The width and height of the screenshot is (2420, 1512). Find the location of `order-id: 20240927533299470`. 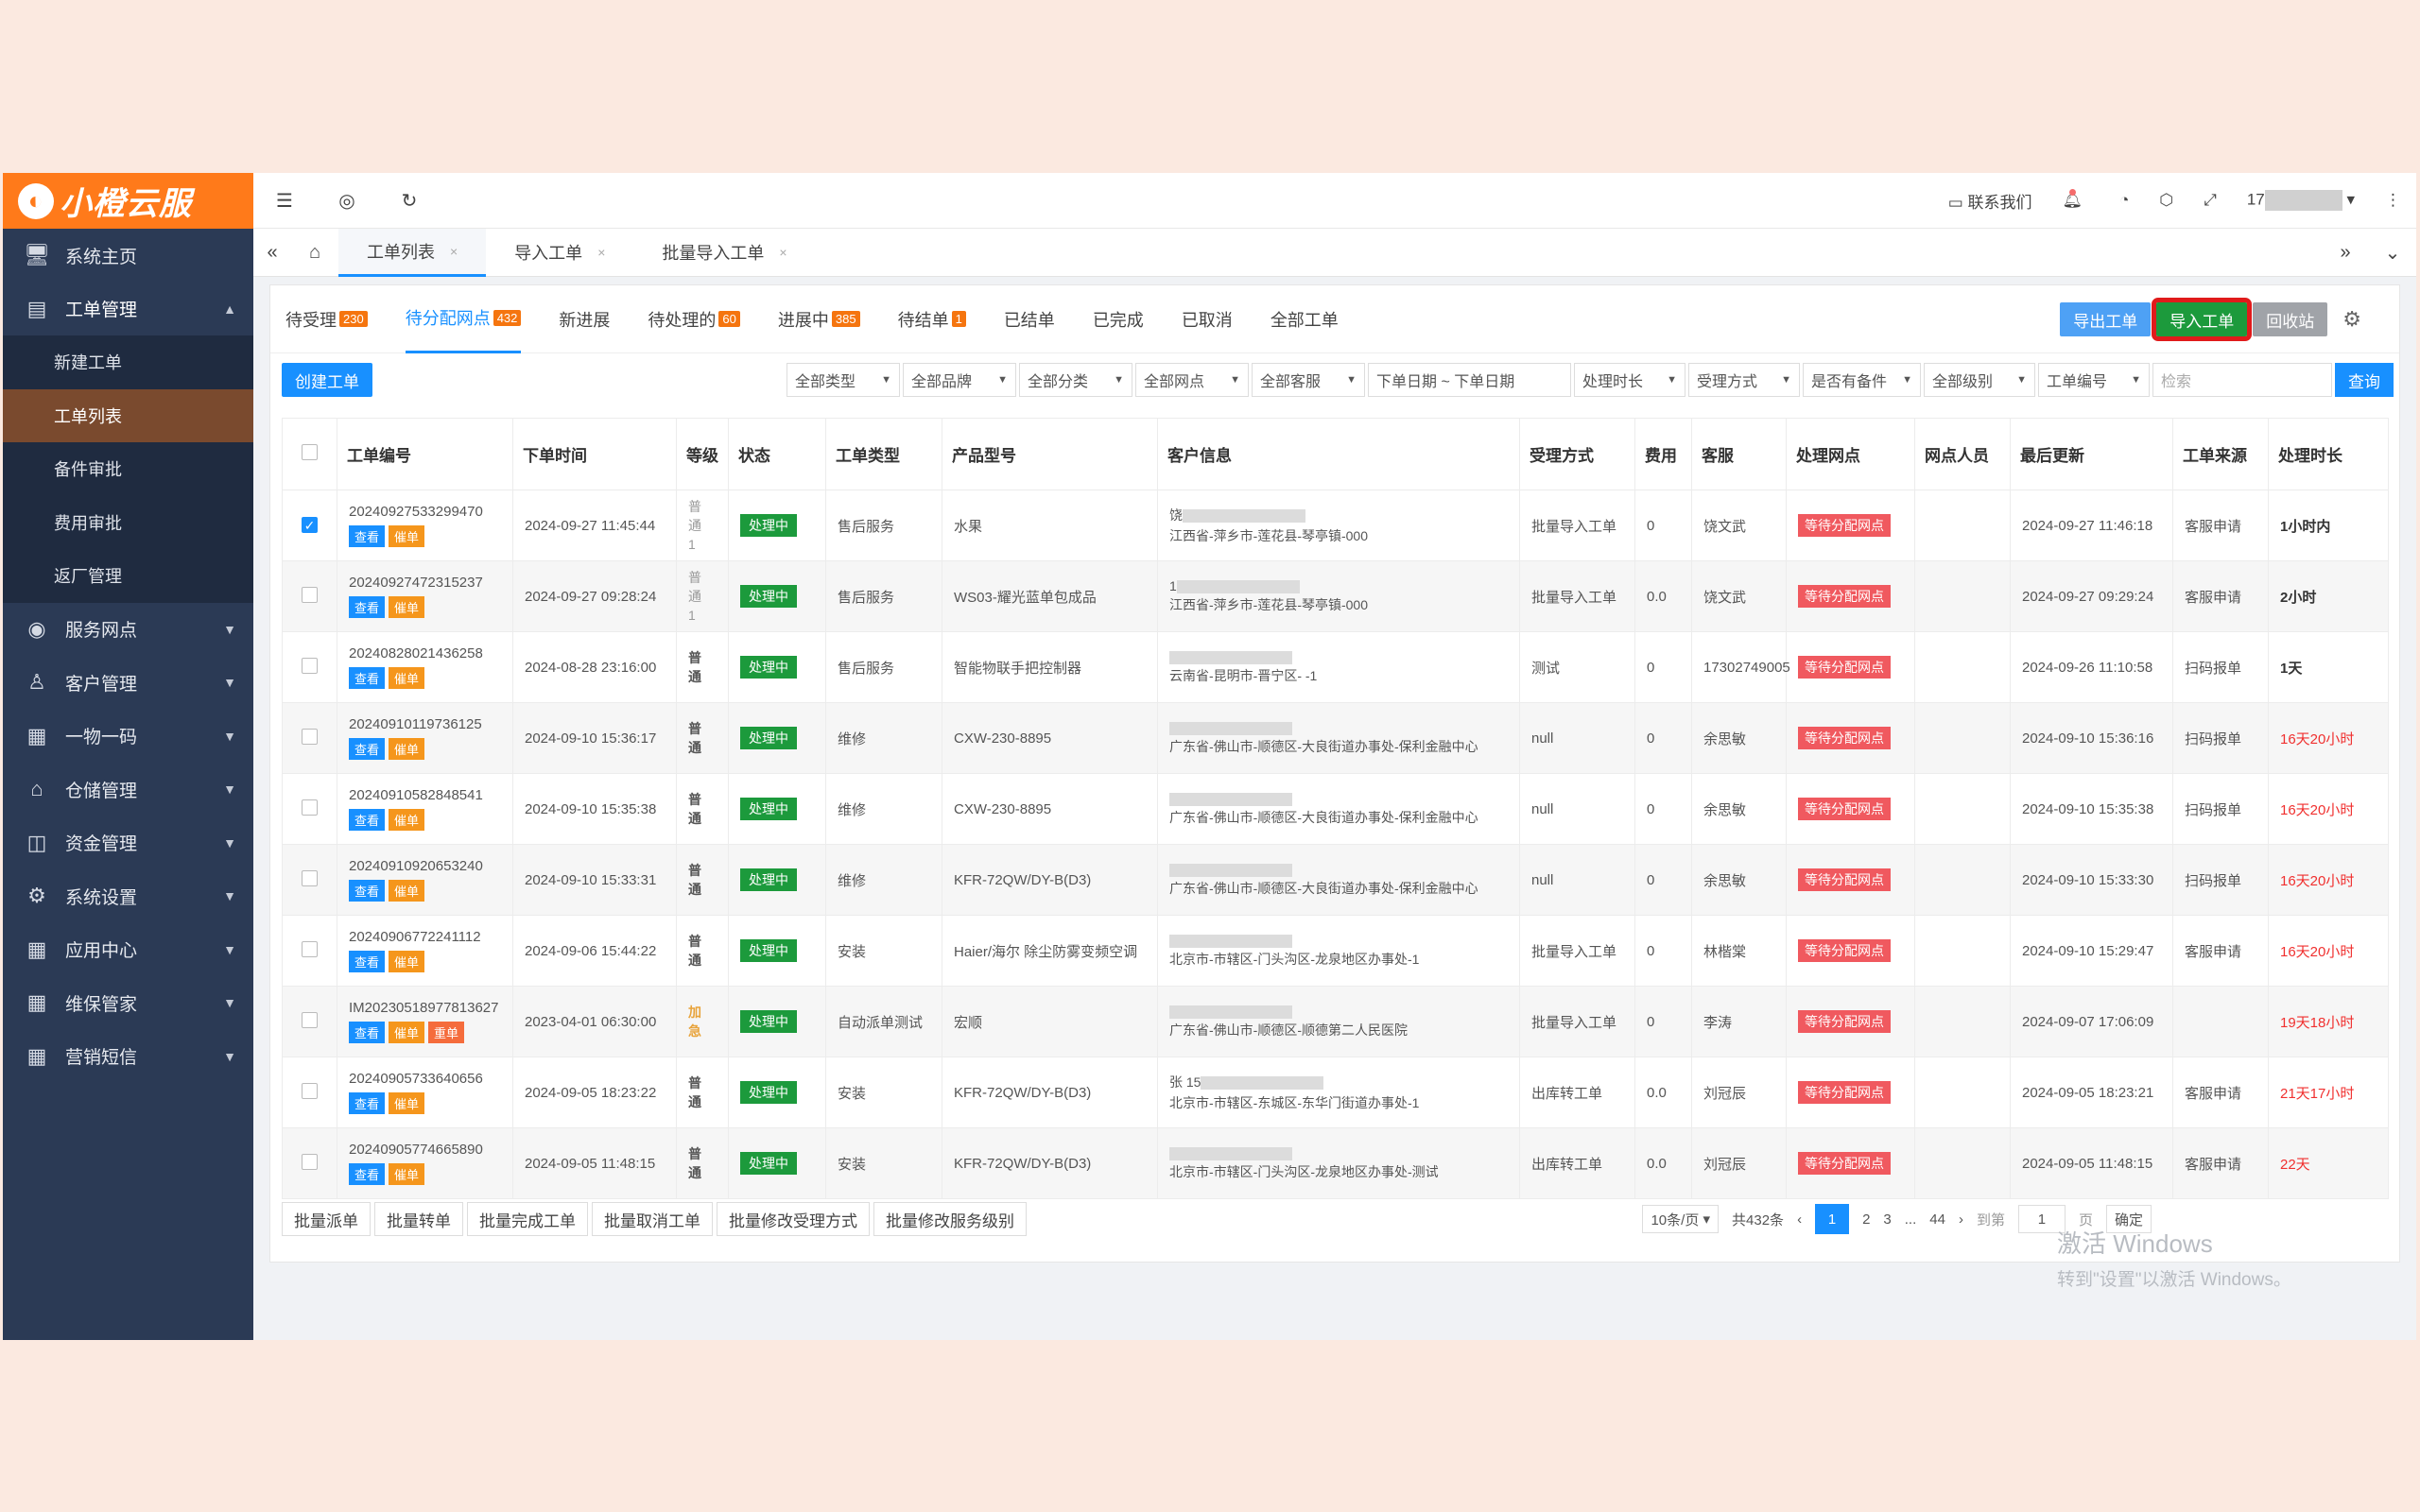

order-id: 20240927533299470 is located at coordinates (425, 512).